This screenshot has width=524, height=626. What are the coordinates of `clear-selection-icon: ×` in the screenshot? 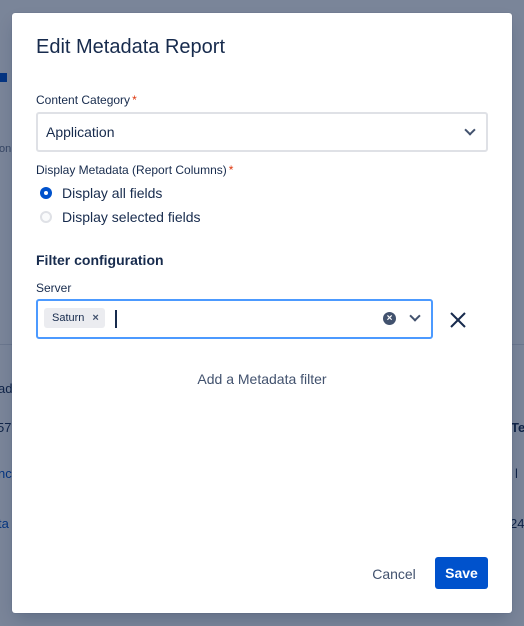 It's located at (389, 318).